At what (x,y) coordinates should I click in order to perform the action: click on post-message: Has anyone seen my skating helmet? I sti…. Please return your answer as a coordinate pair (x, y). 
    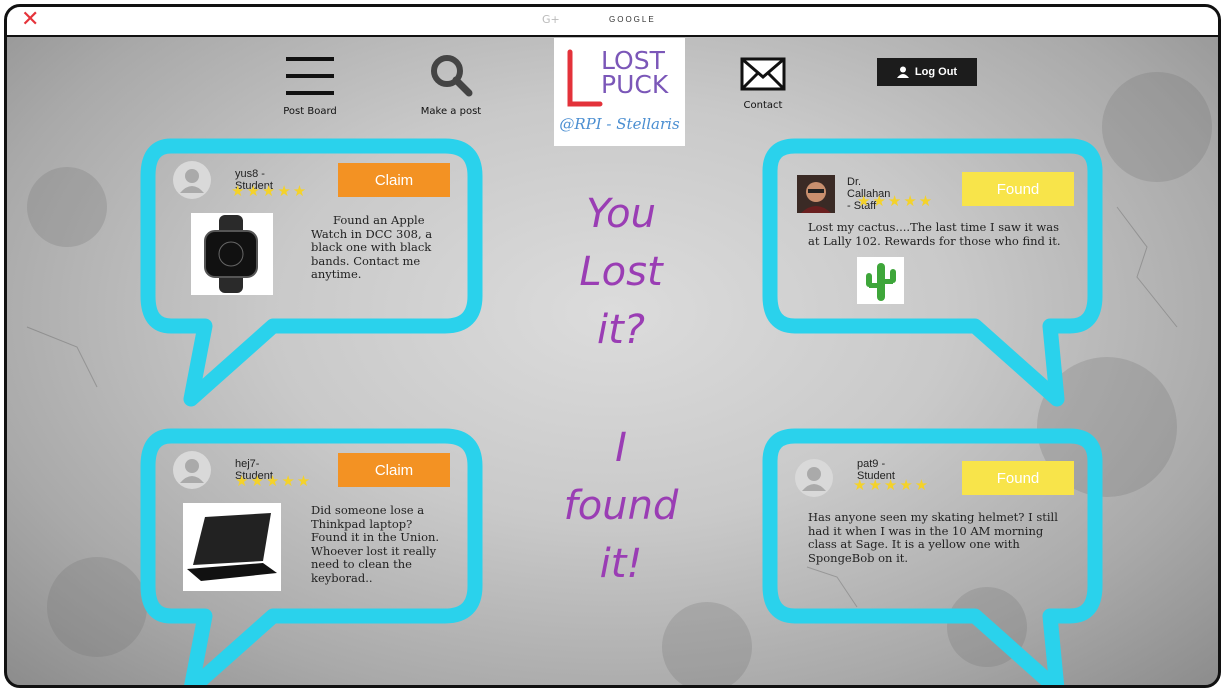
    Looking at the image, I should click on (933, 537).